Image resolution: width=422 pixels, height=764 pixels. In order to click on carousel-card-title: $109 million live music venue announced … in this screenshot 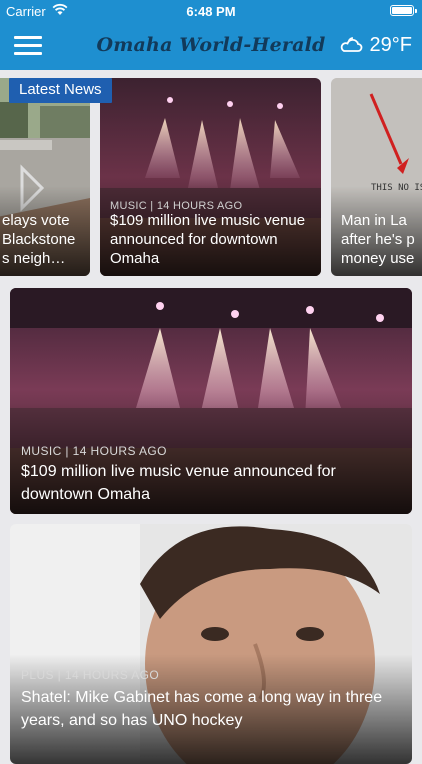, I will do `click(208, 239)`.